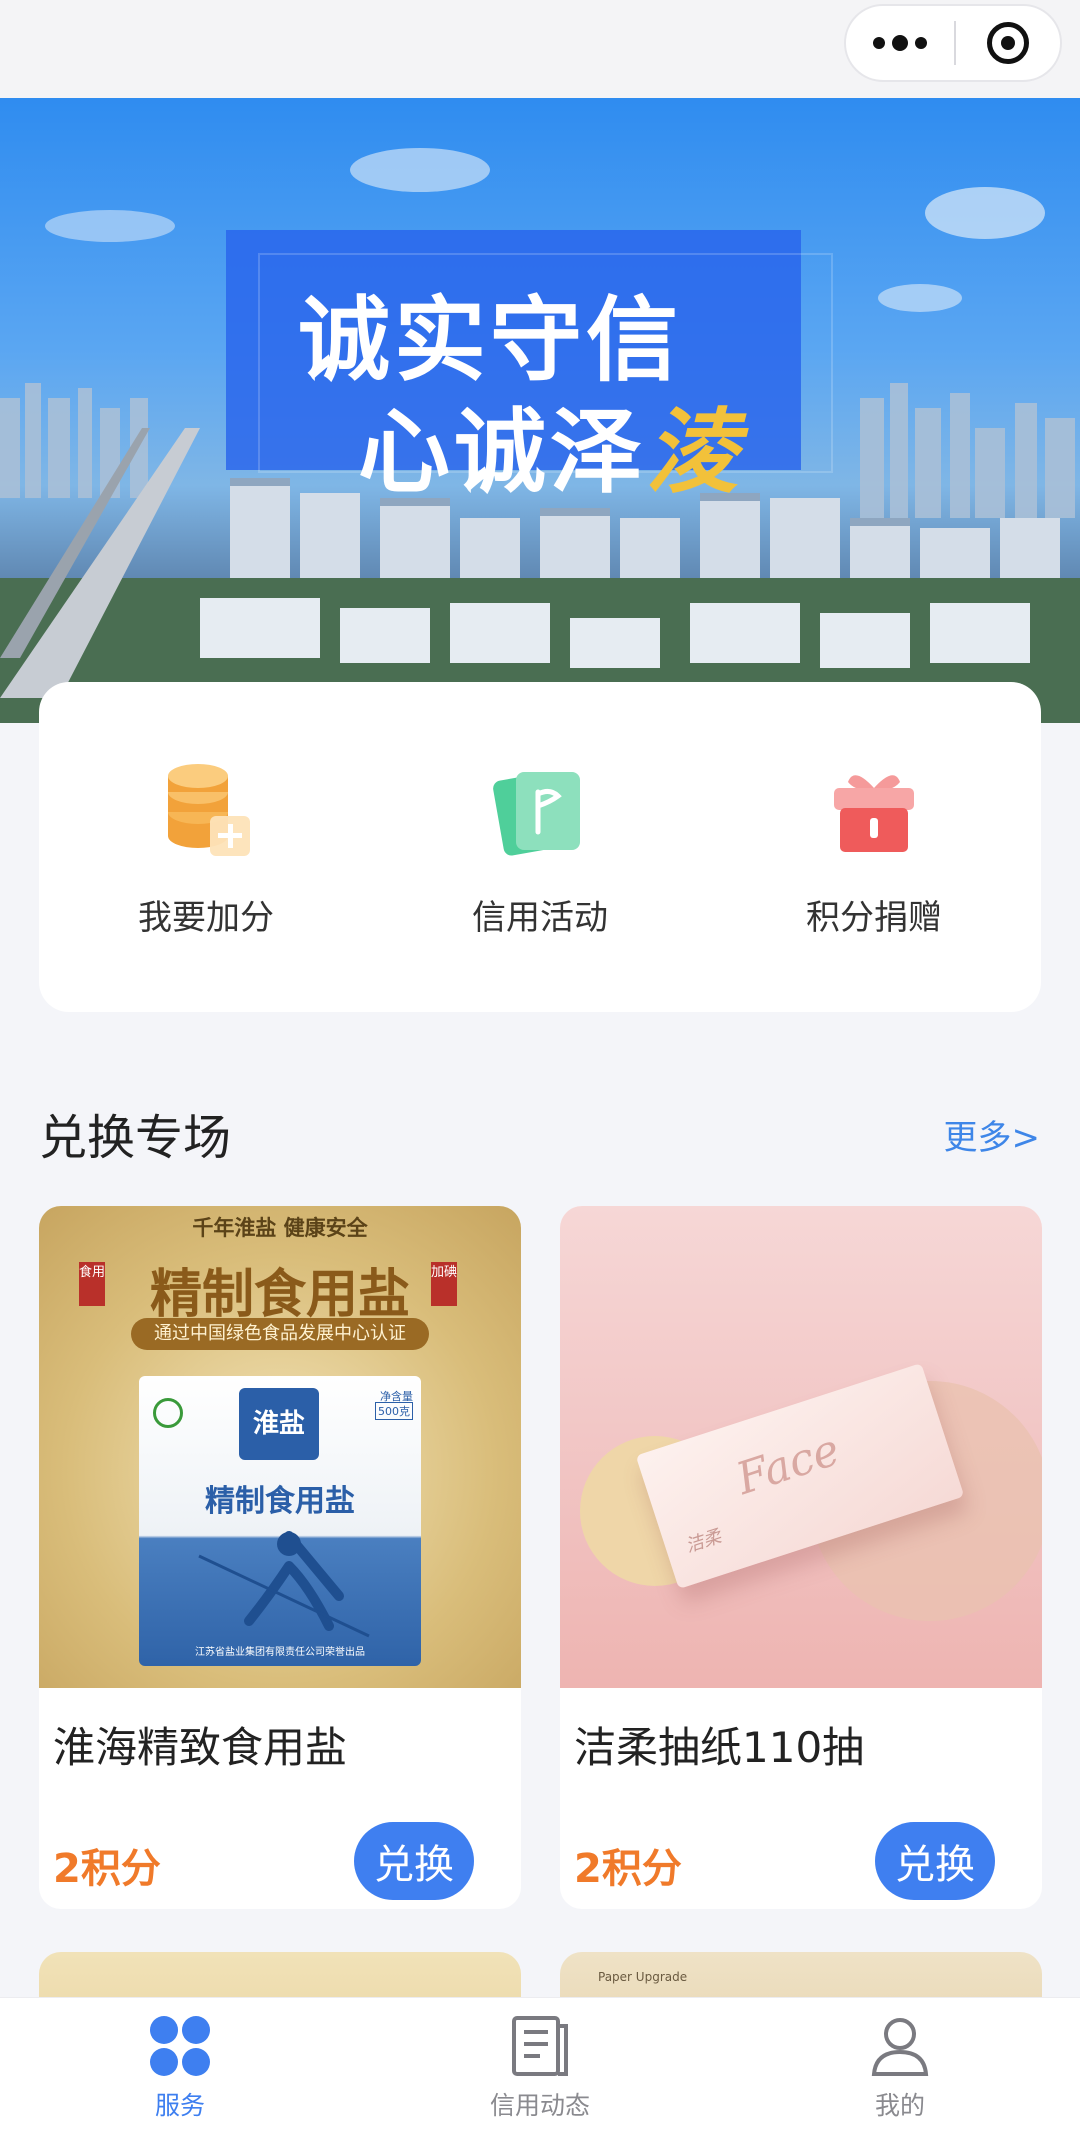  I want to click on user-icon, so click(900, 2046).